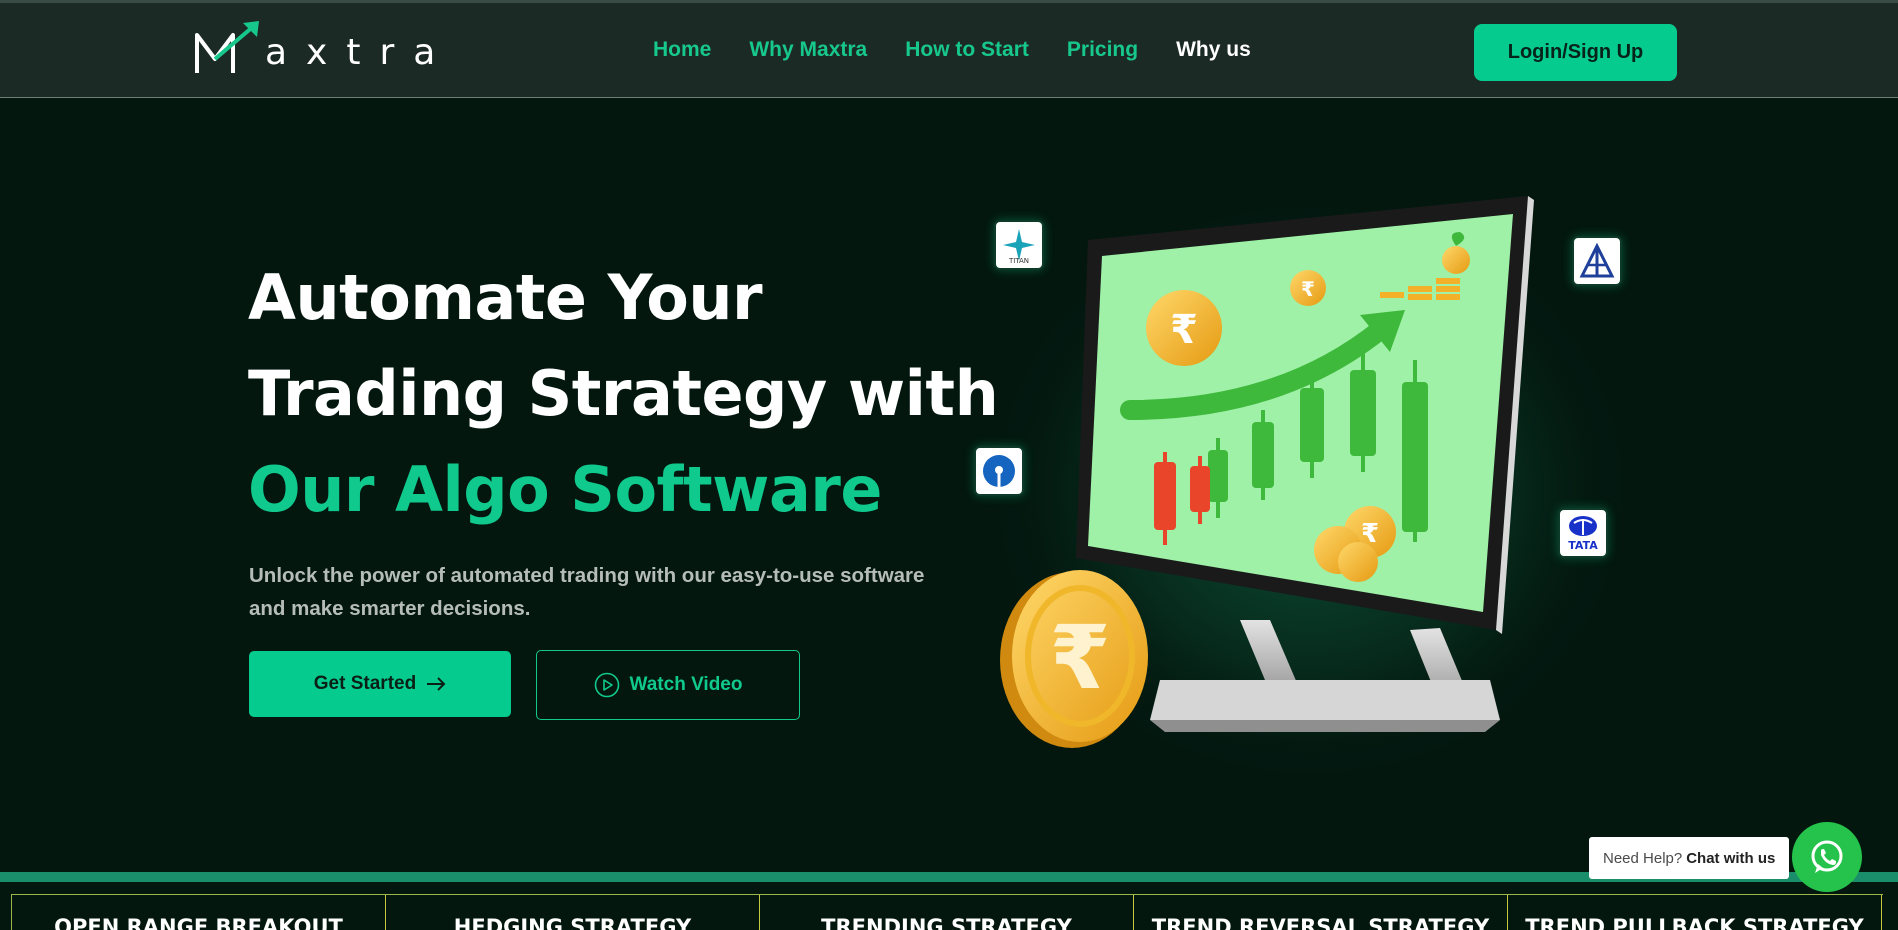 The height and width of the screenshot is (930, 1898). What do you see at coordinates (1583, 533) in the screenshot?
I see `tata-logo: TATA` at bounding box center [1583, 533].